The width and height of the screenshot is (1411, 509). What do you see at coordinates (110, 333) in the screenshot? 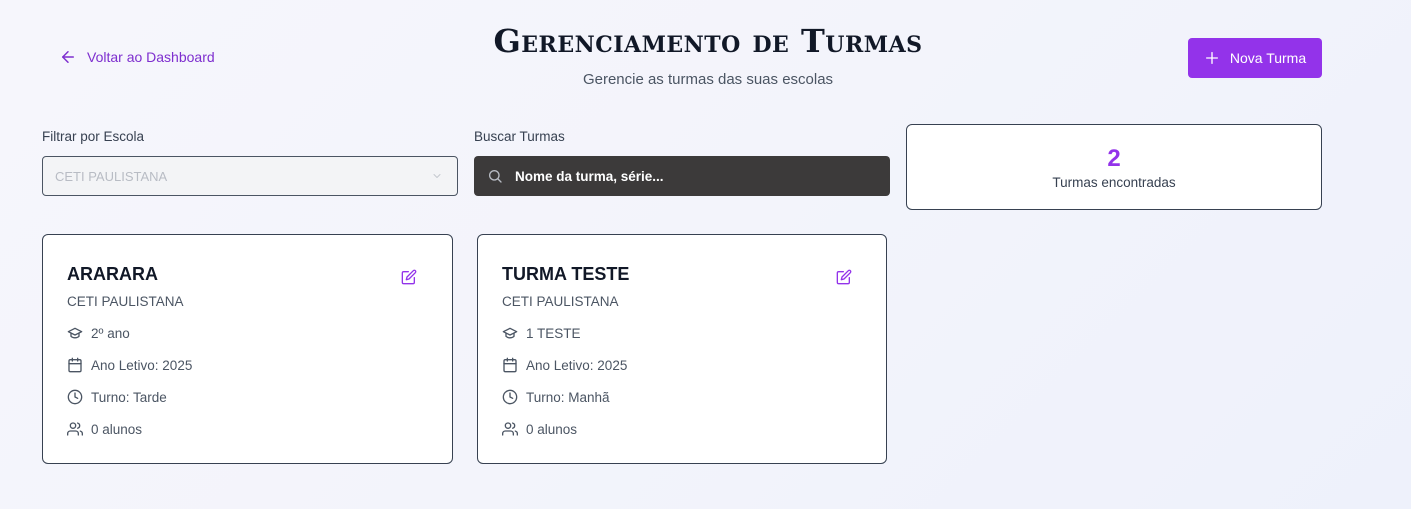
I see `class-grade: 2º ano` at bounding box center [110, 333].